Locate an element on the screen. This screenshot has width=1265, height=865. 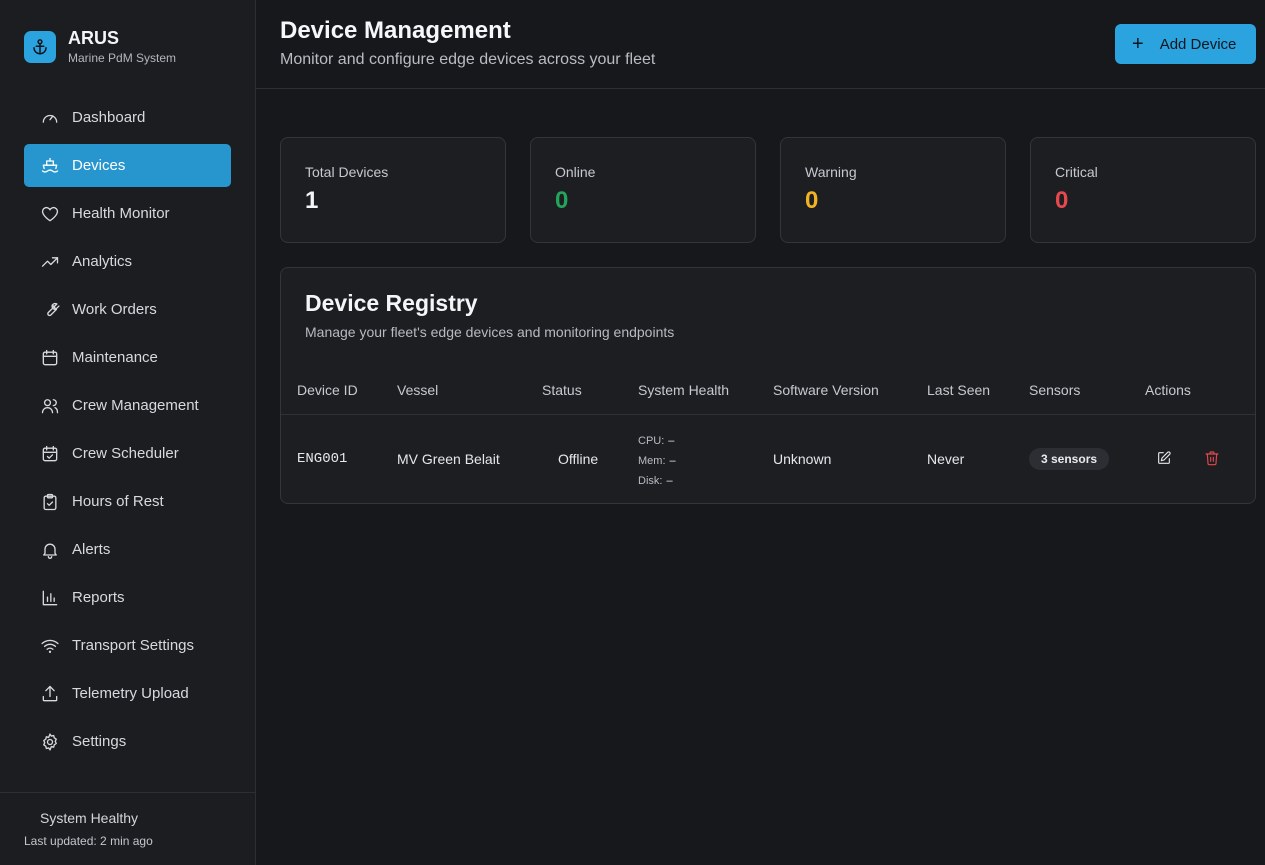
sidebar-item-dashboard: Dashboard is located at coordinates (127, 117).